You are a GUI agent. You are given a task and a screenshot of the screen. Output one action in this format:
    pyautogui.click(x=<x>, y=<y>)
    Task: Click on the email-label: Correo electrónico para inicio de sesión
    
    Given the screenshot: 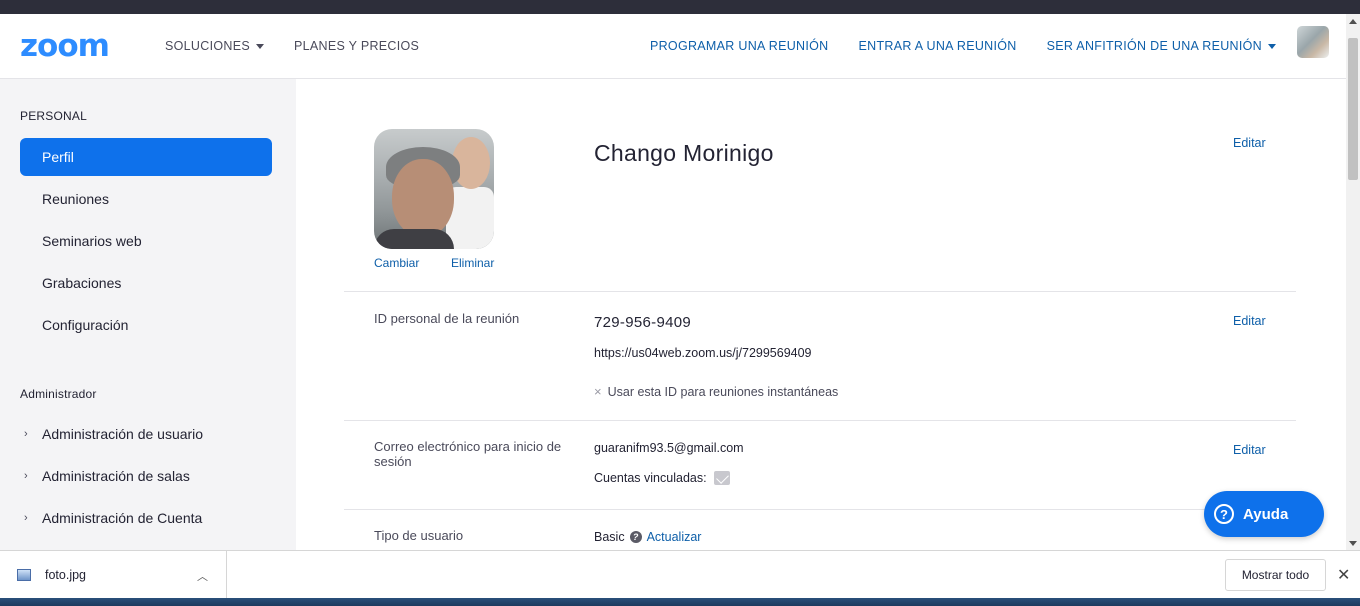 What is the action you would take?
    pyautogui.click(x=468, y=454)
    